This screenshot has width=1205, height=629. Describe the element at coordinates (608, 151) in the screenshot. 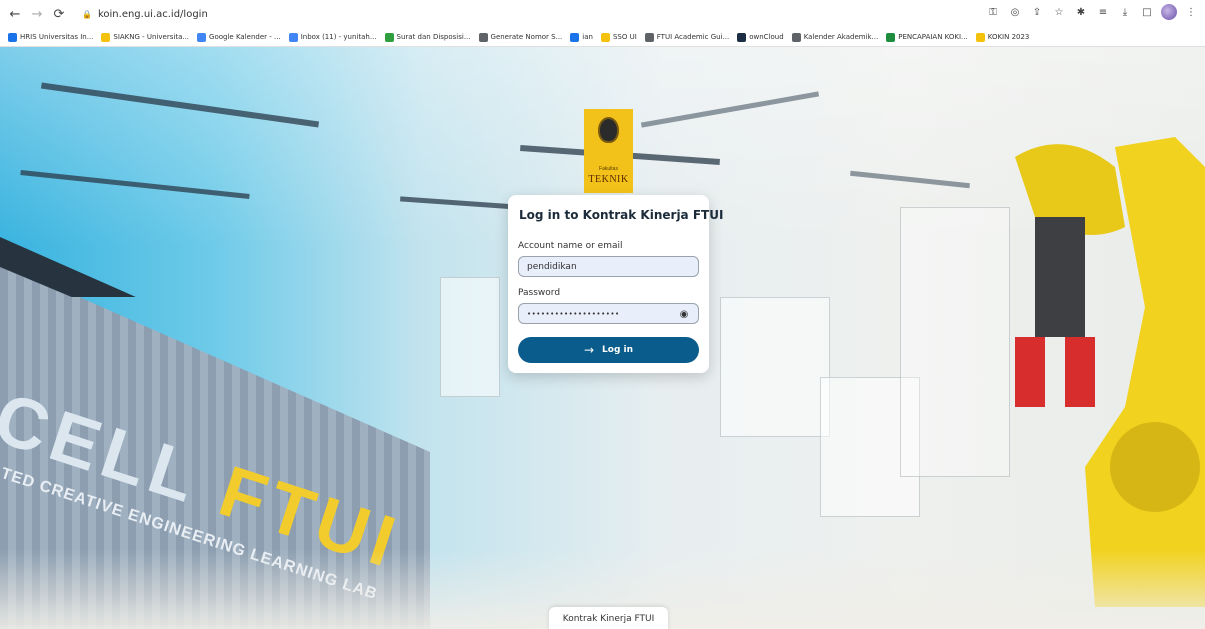

I see `ftui-logo: Fakultas TEKNIK` at that location.